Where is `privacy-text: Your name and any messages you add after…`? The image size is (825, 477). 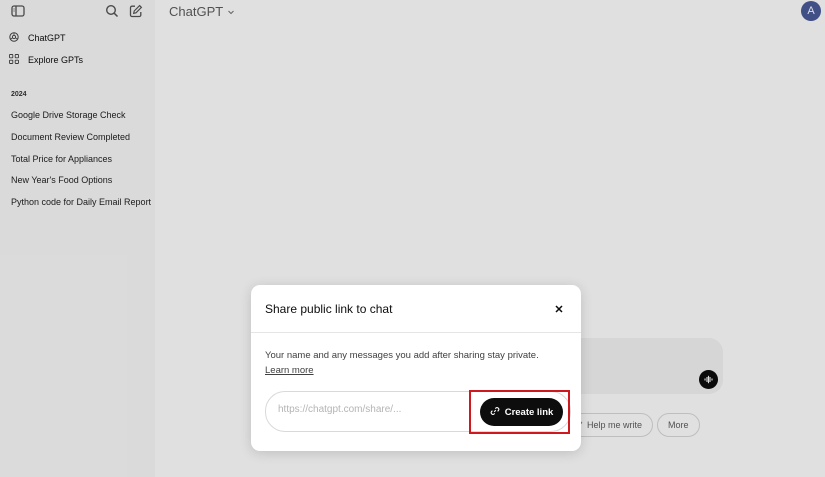
privacy-text: Your name and any messages you add after… is located at coordinates (402, 355).